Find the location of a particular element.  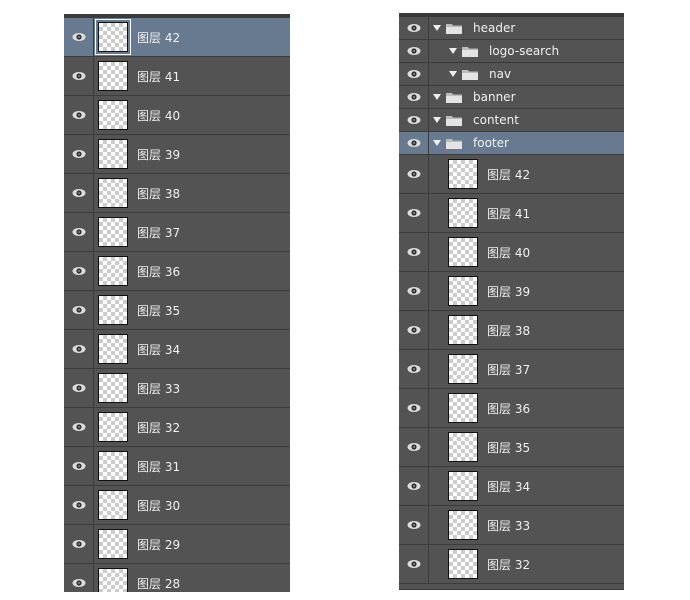

layer-row: 图层 31 is located at coordinates (177, 466).